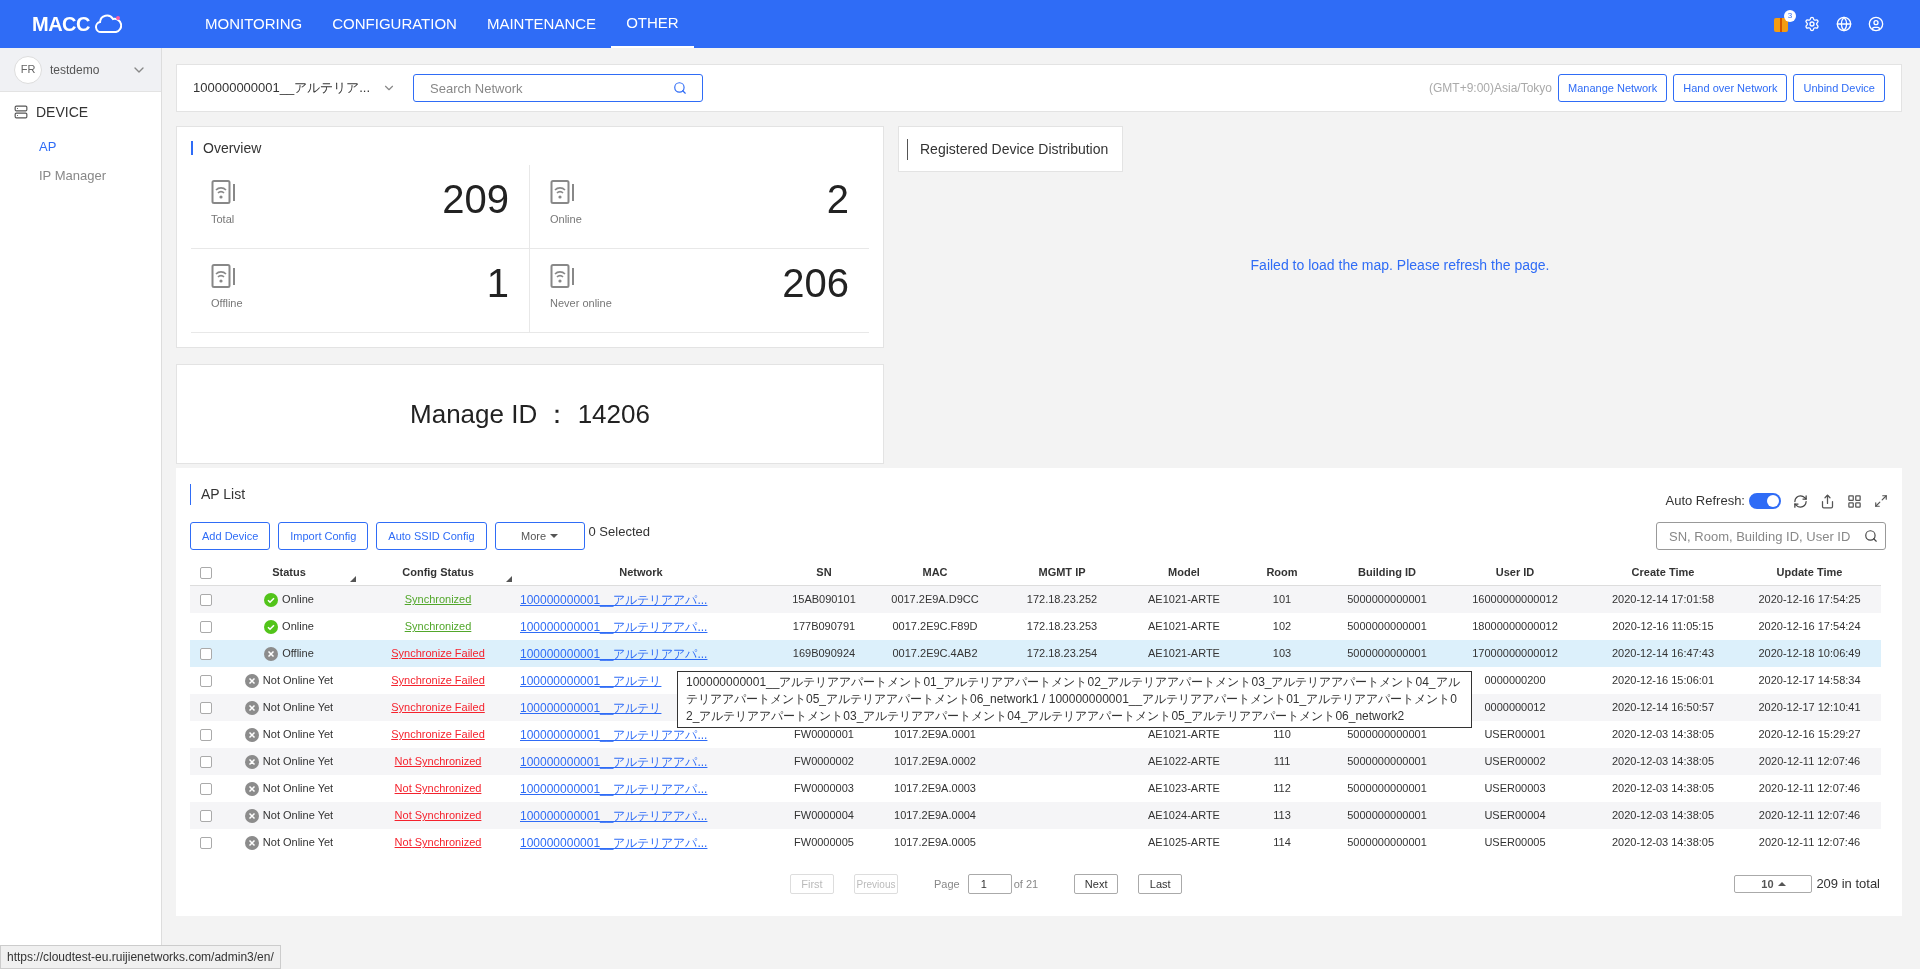  What do you see at coordinates (566, 219) in the screenshot?
I see `stat-label: Online` at bounding box center [566, 219].